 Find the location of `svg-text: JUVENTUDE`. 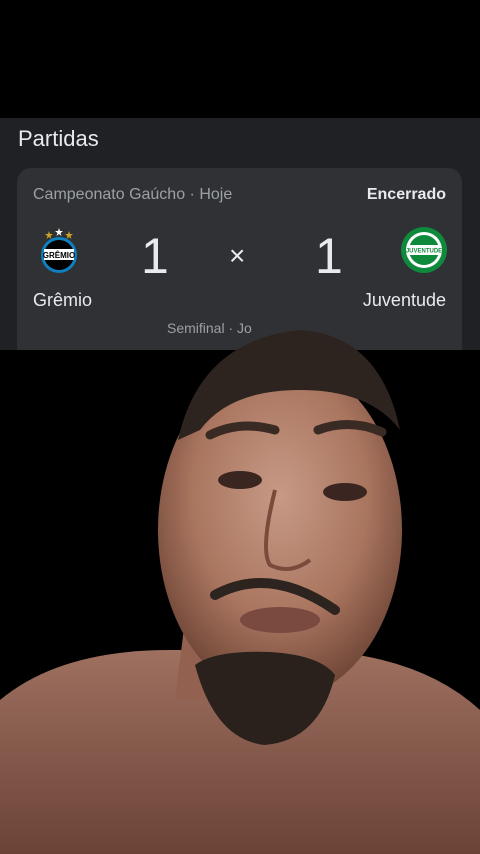

svg-text: JUVENTUDE is located at coordinates (424, 252).